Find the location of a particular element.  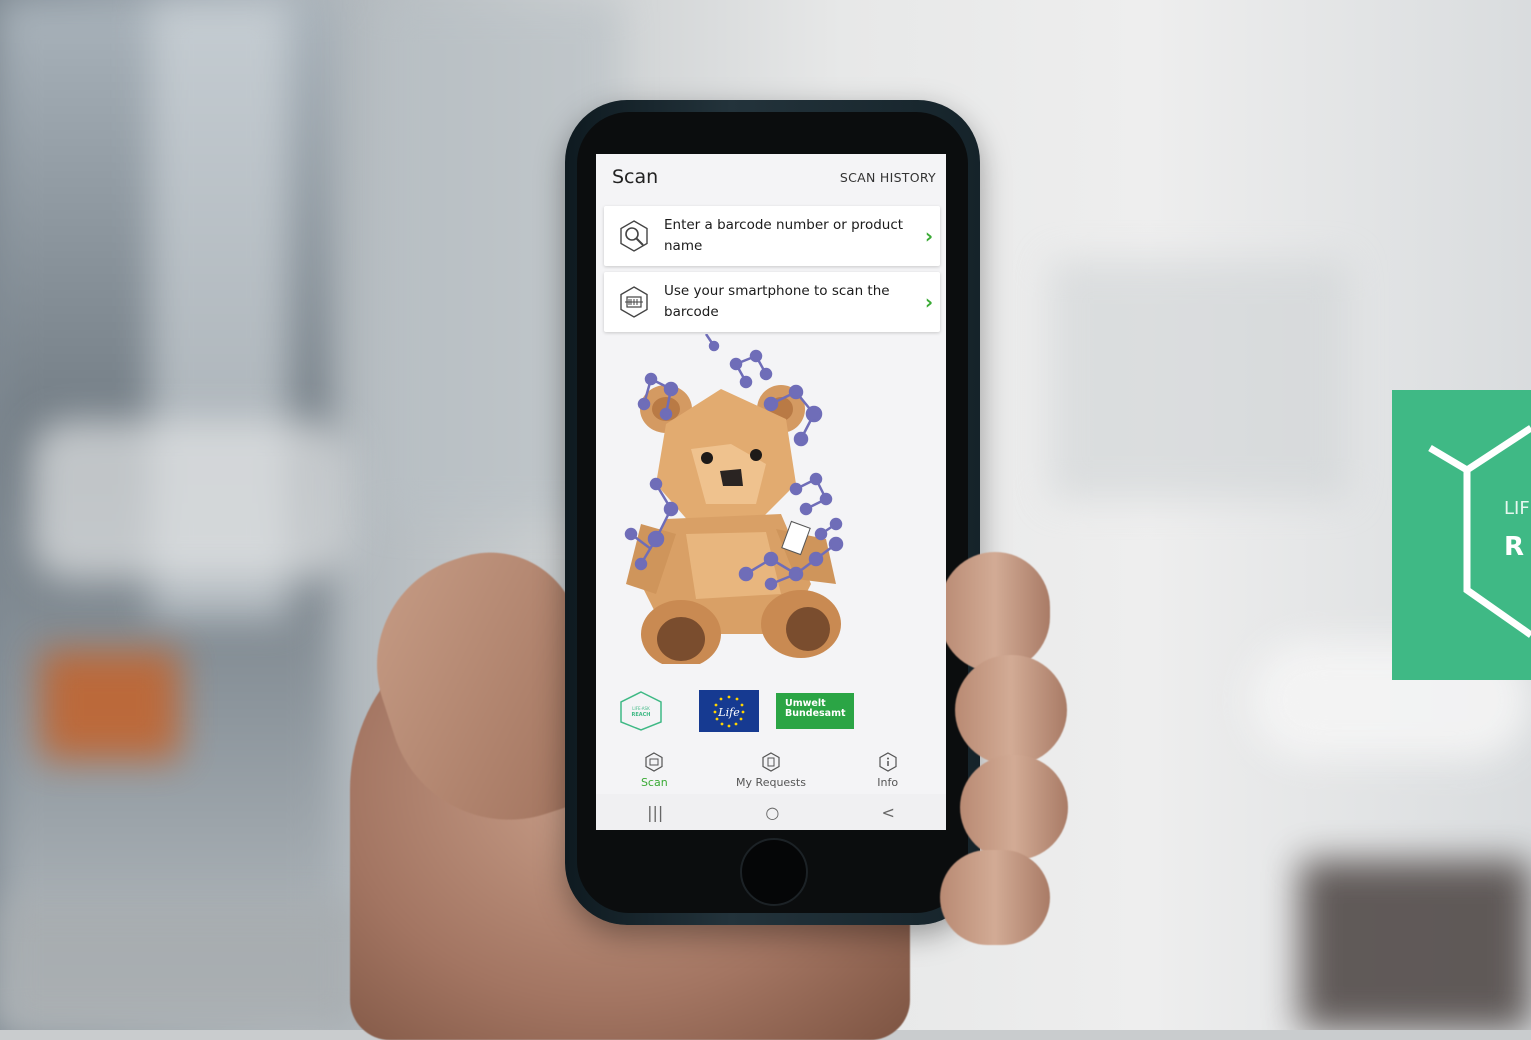

option-label: Enter a barcode number or product name is located at coordinates (784, 235).